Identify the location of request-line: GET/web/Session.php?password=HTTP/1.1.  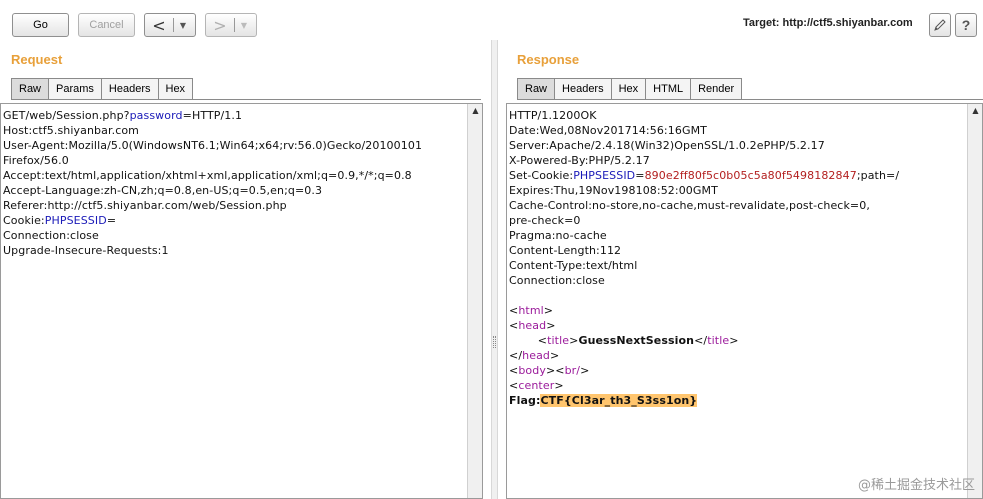
(234, 115).